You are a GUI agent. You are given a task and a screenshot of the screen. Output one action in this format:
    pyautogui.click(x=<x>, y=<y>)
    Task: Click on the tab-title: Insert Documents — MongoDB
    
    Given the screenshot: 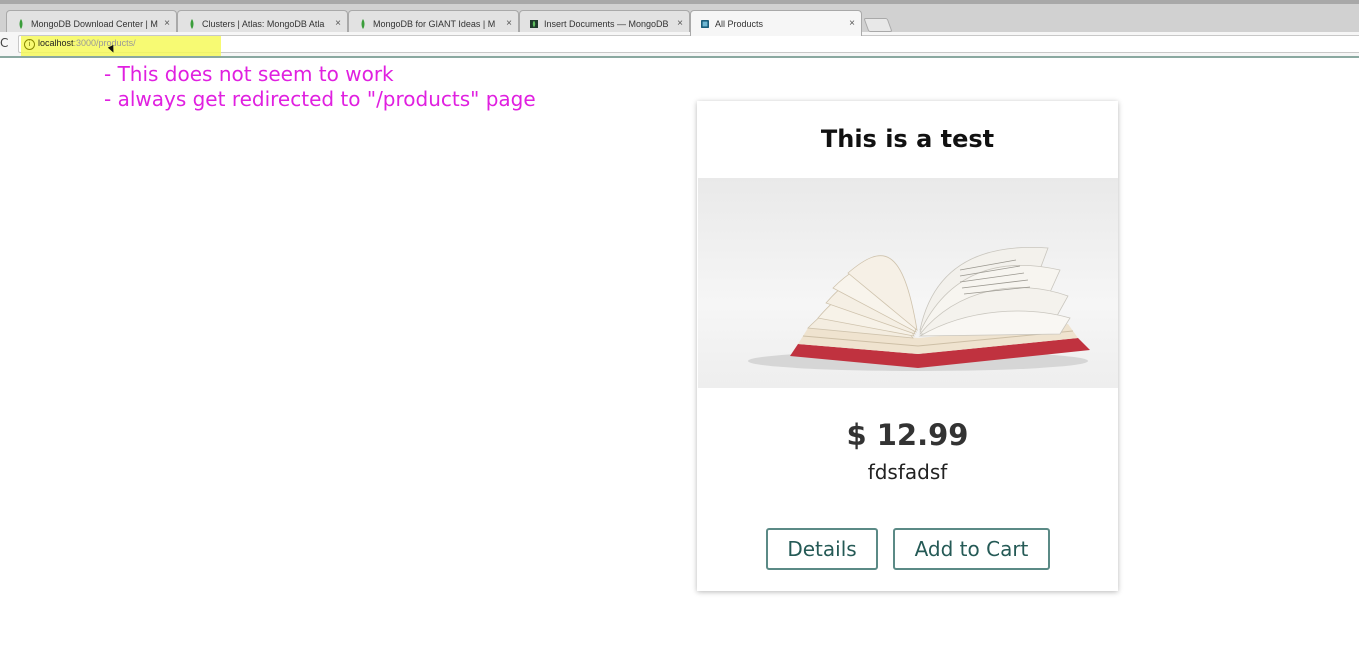 What is the action you would take?
    pyautogui.click(x=606, y=23)
    